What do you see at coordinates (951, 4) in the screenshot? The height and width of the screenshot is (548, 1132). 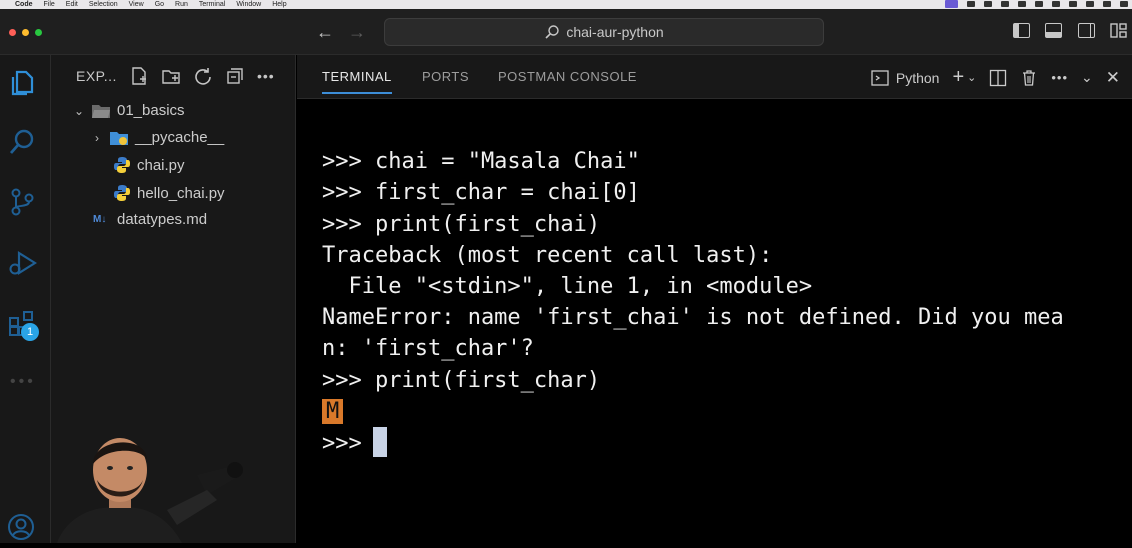 I see `status-app-icon` at bounding box center [951, 4].